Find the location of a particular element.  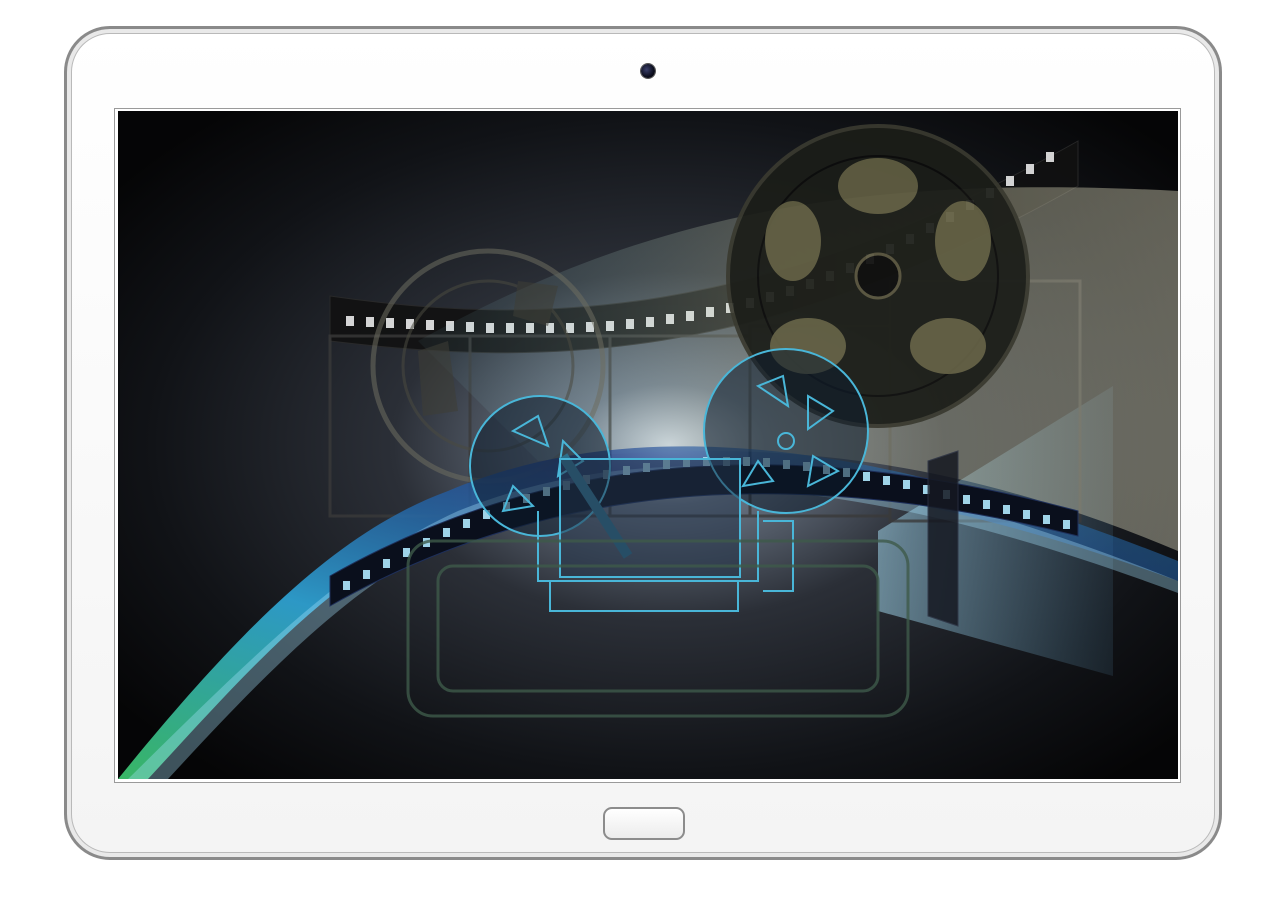

front-camera-icon is located at coordinates (648, 71).